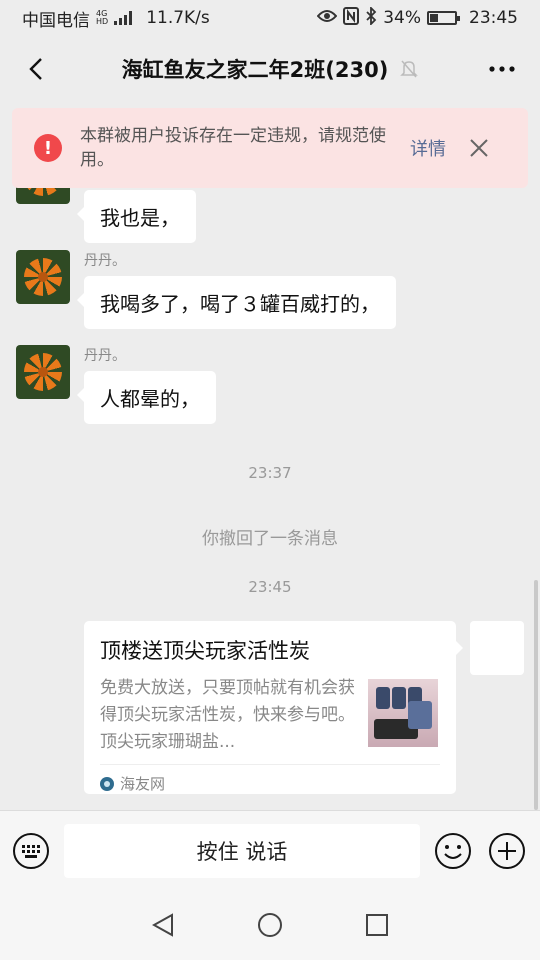 The height and width of the screenshot is (960, 540). Describe the element at coordinates (270, 539) in the screenshot. I see `recall-notice: 你撤回了一条消息` at that location.